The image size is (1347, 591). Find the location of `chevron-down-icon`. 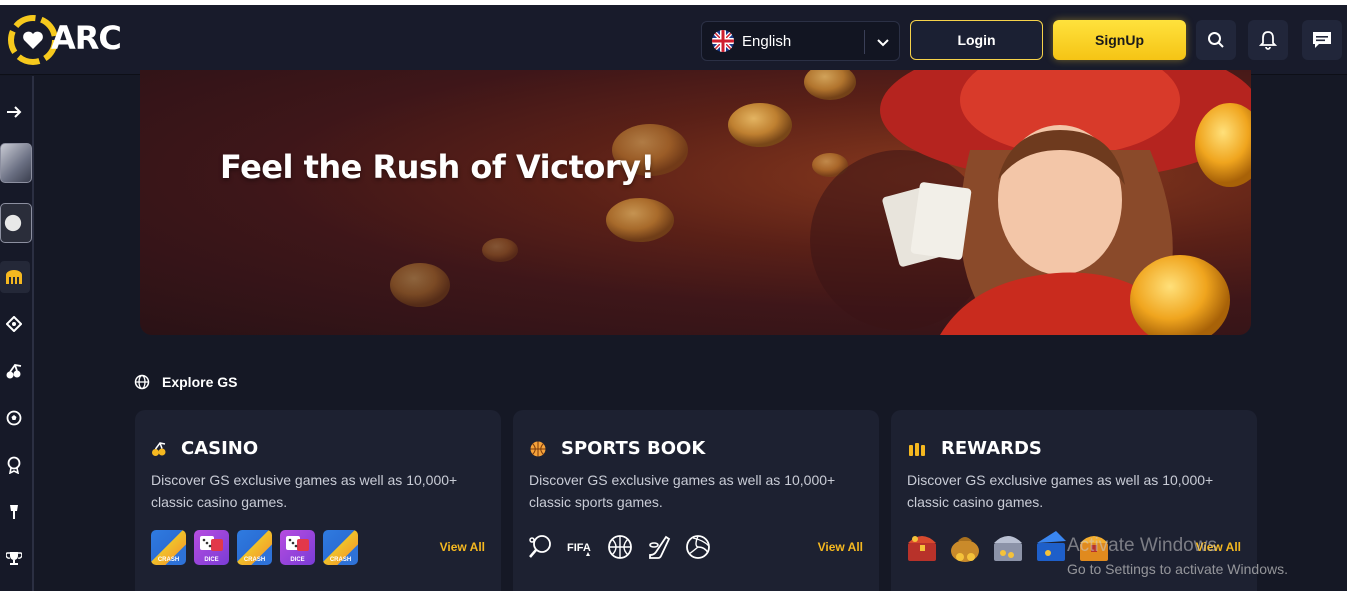

chevron-down-icon is located at coordinates (883, 42).